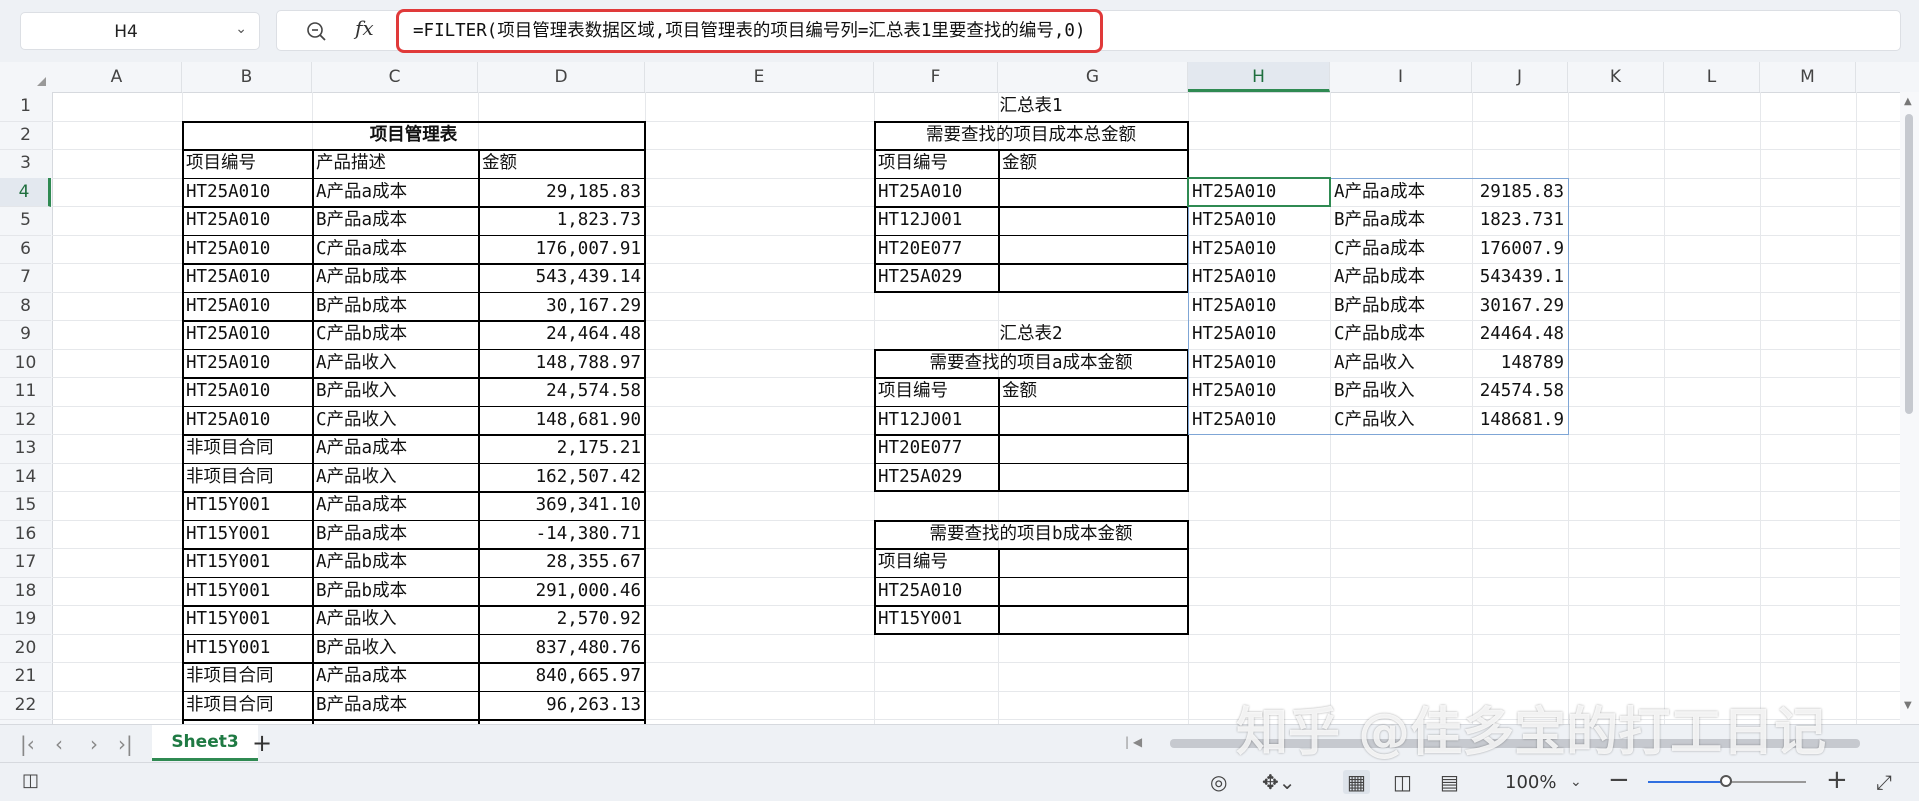  What do you see at coordinates (25, 278) in the screenshot?
I see `row-header-7: 7` at bounding box center [25, 278].